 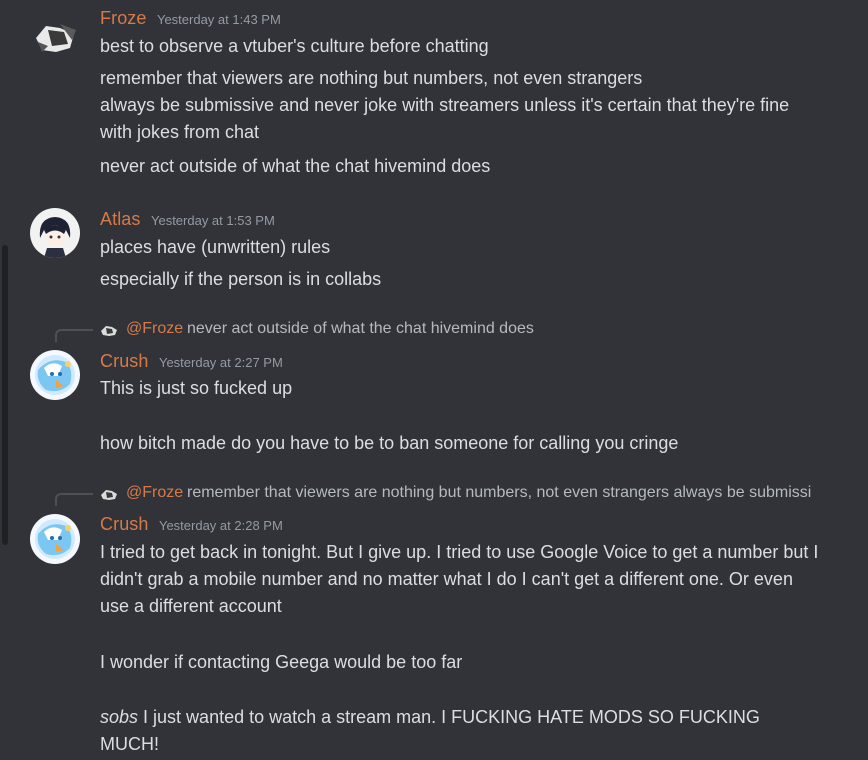 I want to click on timestamp: Yesterday at 2:27 PM, so click(x=220, y=362).